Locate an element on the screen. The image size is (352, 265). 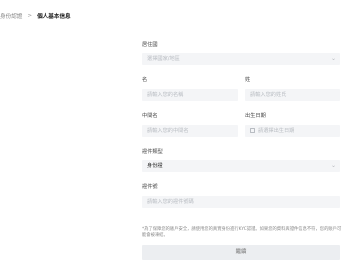
middle-name-input: 請輸入您的中間名 is located at coordinates (190, 131).